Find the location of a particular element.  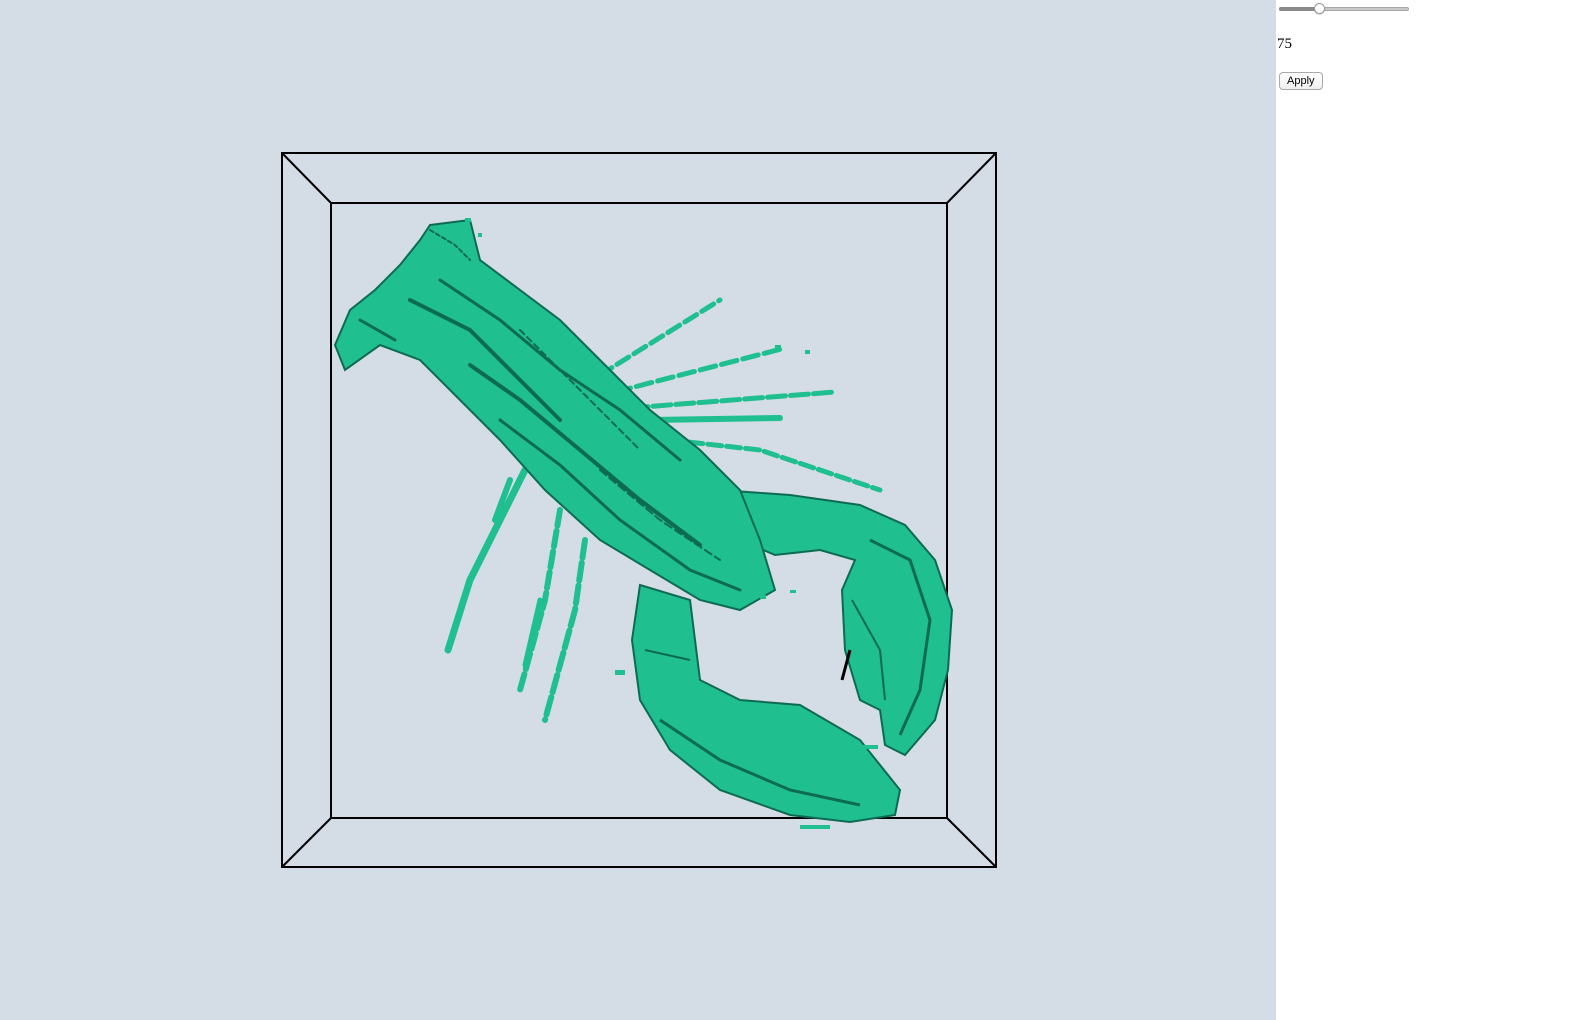

isovalue-slider is located at coordinates (1344, 10).